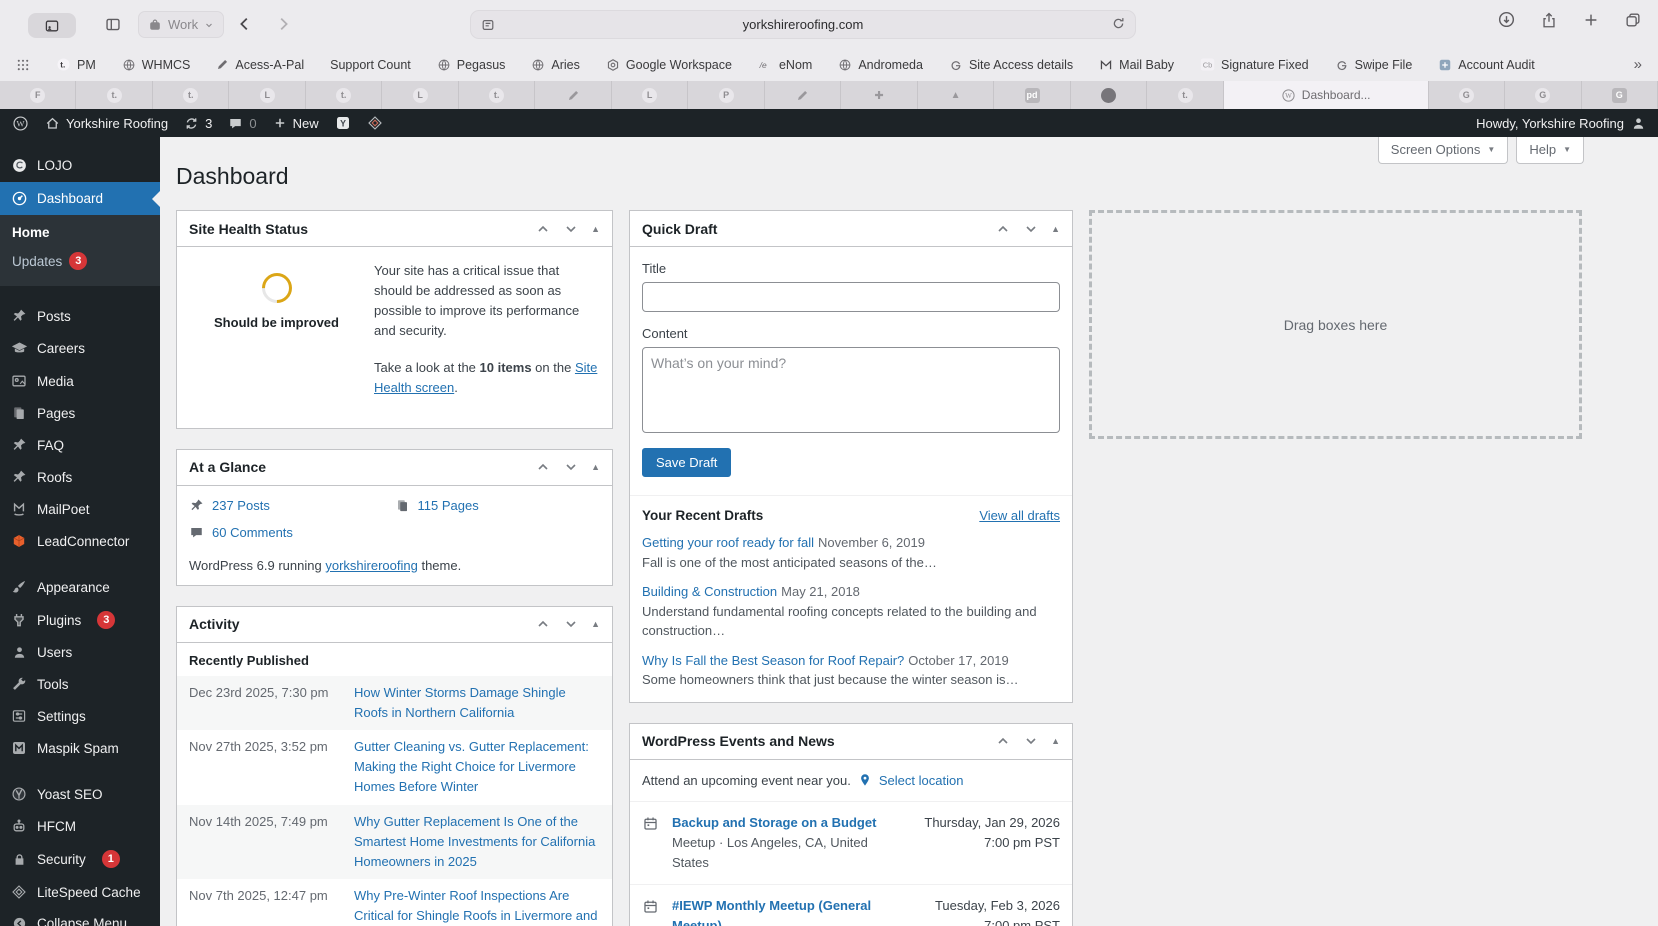  I want to click on sidebar-item-dashboard: Dashboard, so click(80, 198).